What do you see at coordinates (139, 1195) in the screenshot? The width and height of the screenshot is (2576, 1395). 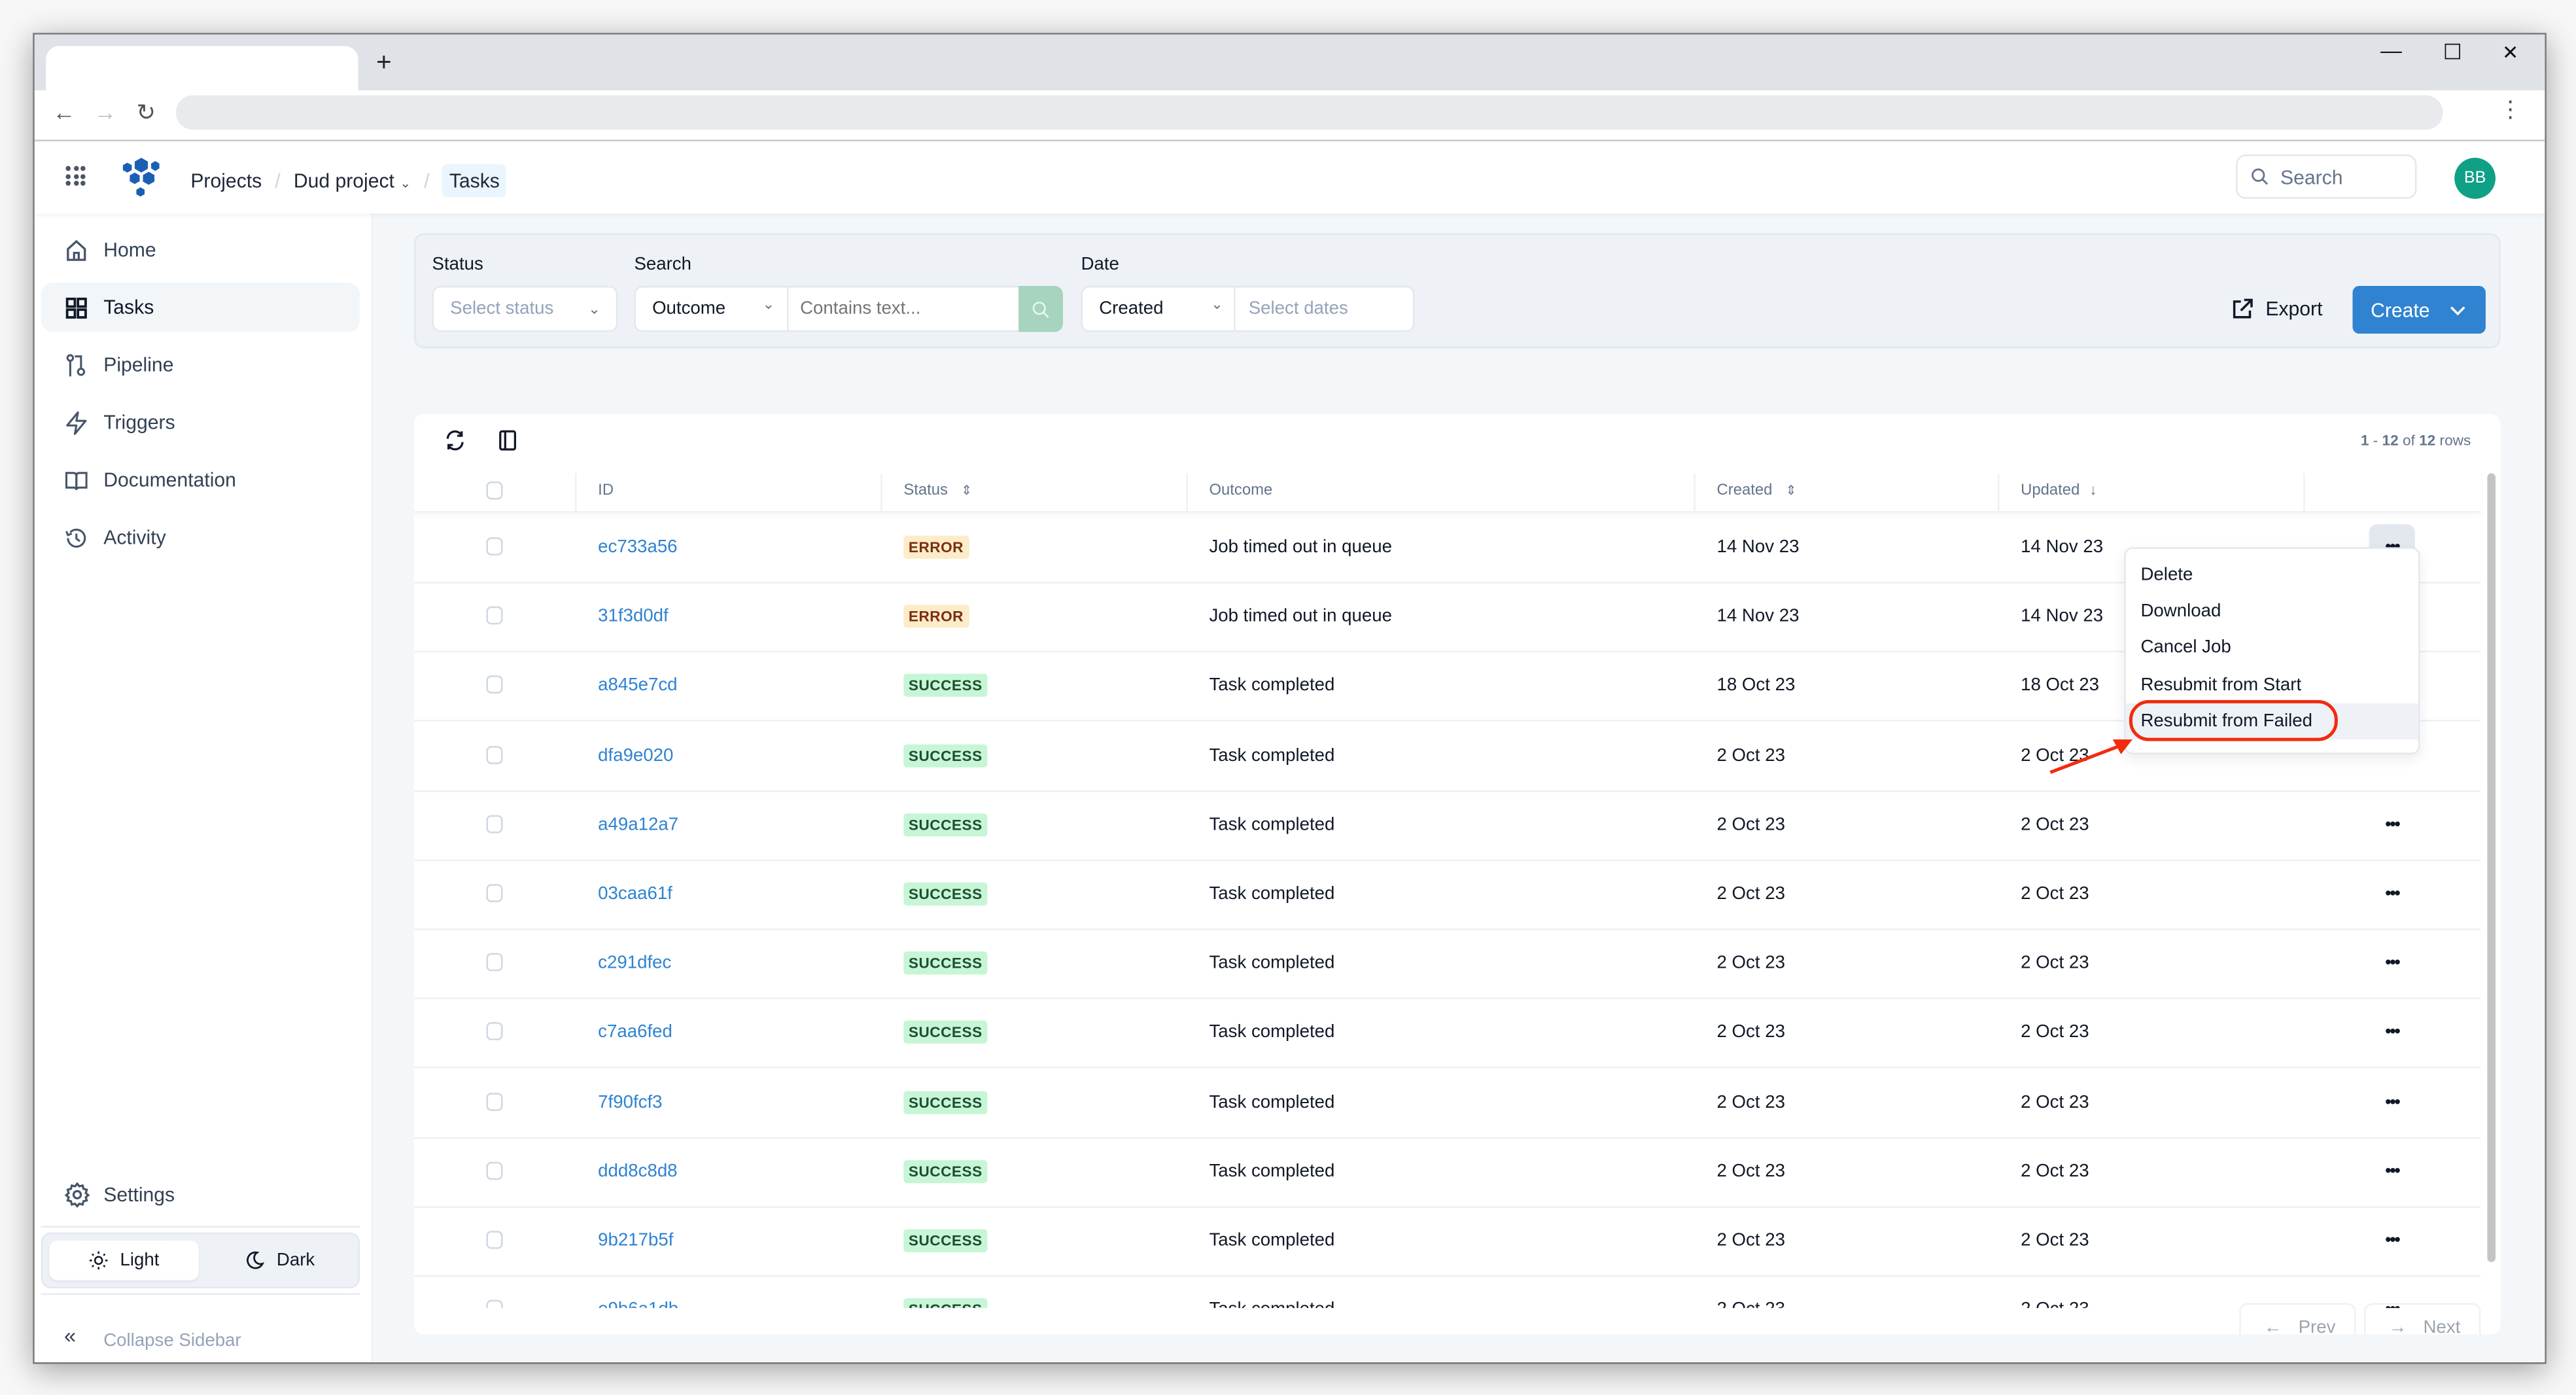 I see `sidebar-item-label: Settings` at bounding box center [139, 1195].